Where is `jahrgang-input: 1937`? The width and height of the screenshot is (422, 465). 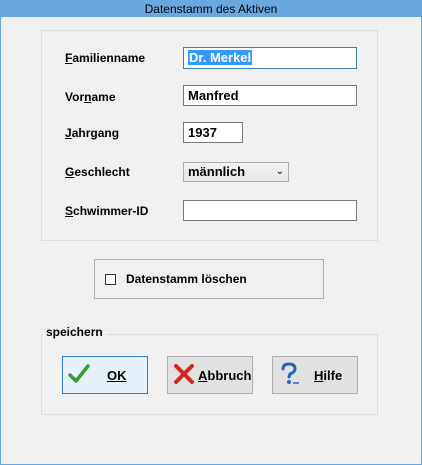
jahrgang-input: 1937 is located at coordinates (213, 132).